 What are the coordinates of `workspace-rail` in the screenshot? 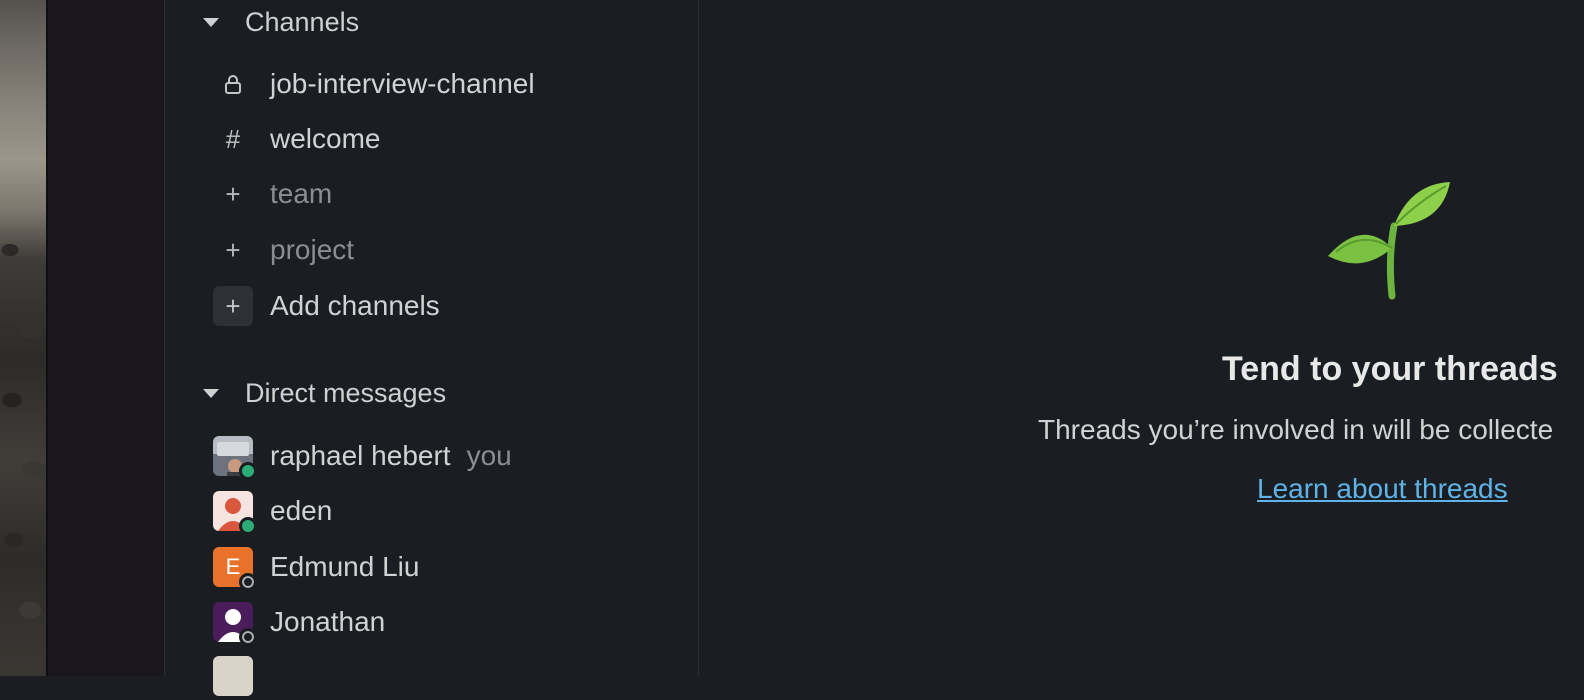 It's located at (106, 338).